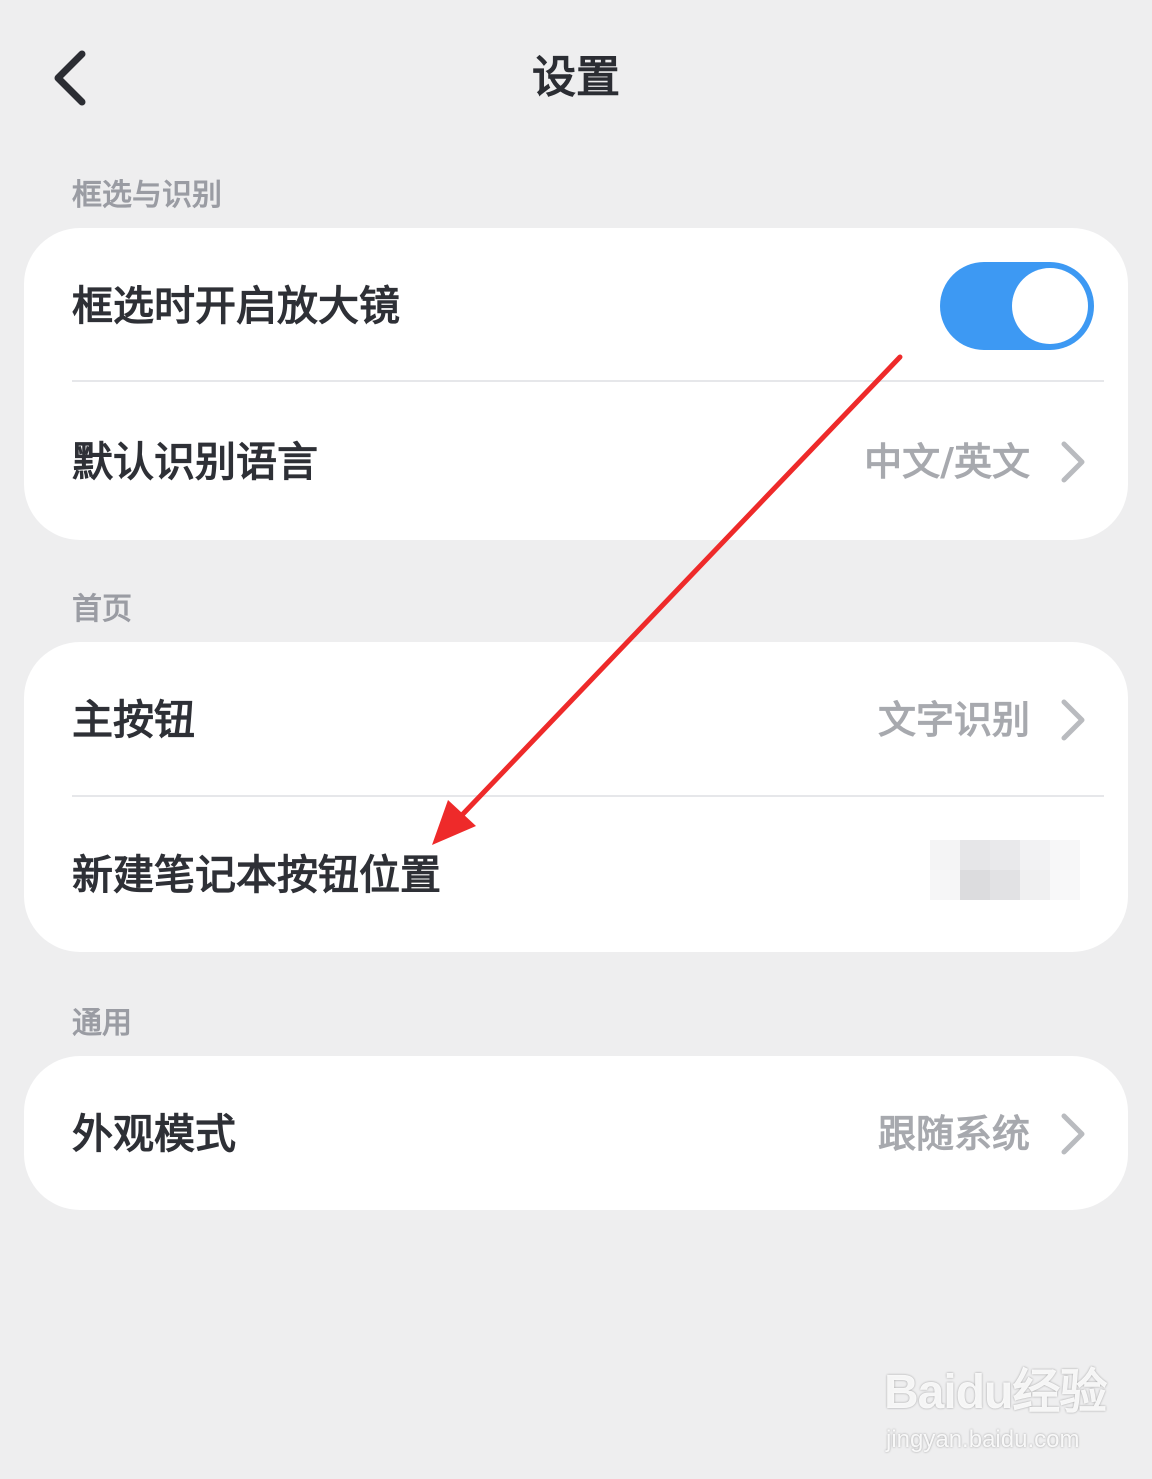 This screenshot has height=1479, width=1152. Describe the element at coordinates (953, 720) in the screenshot. I see `row-value: 文字识别` at that location.